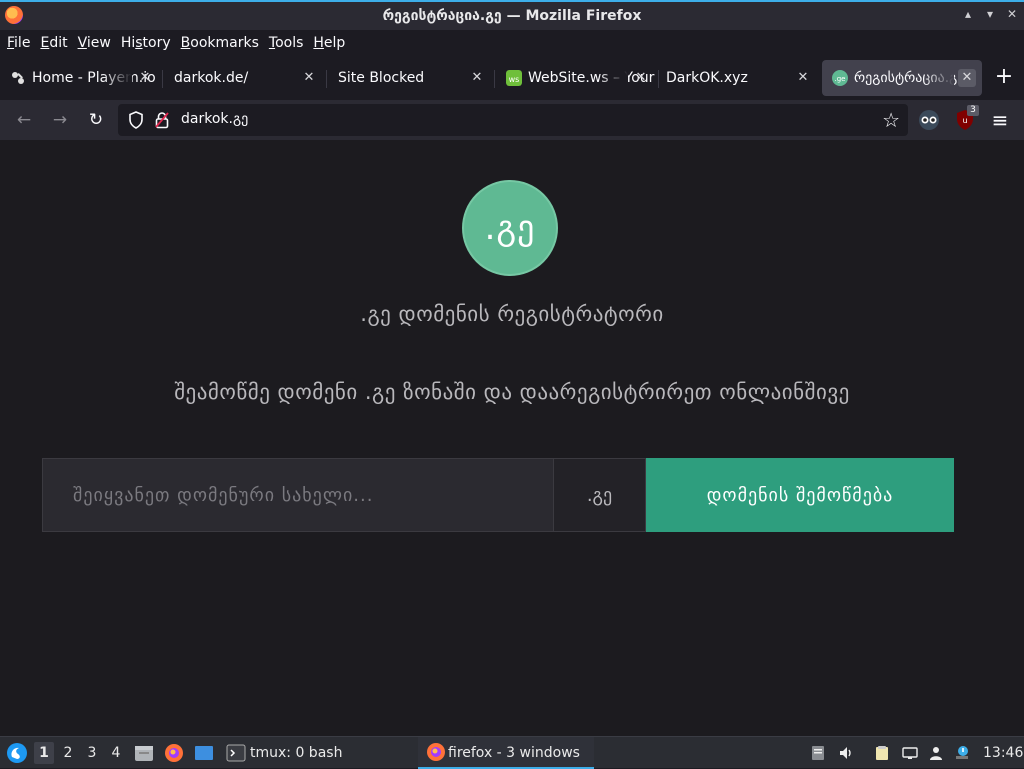  I want to click on lock-warning-icon, so click(162, 120).